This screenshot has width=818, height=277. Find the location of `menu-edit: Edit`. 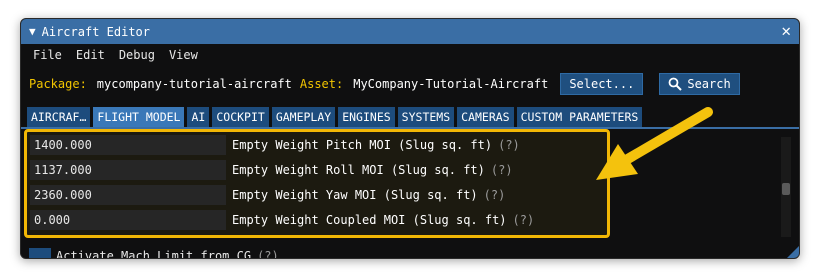

menu-edit: Edit is located at coordinates (90, 55).